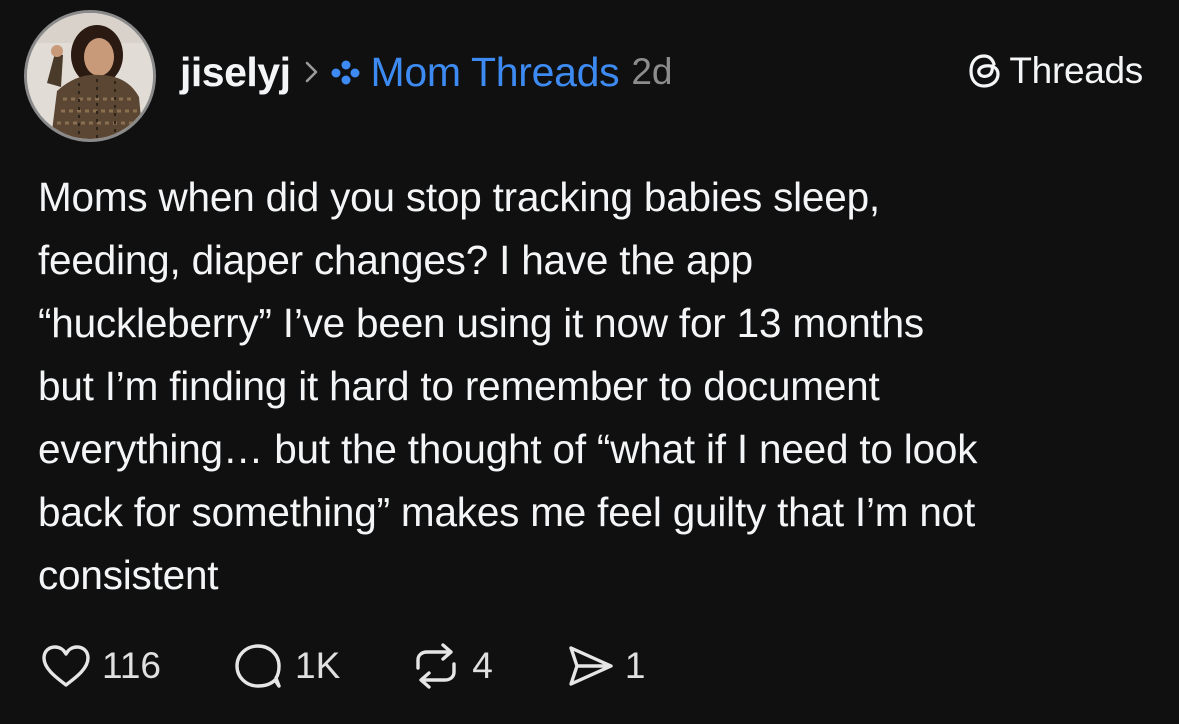 This screenshot has height=724, width=1179. Describe the element at coordinates (396, 260) in the screenshot. I see `post-line: feeding, diaper changes? I have the app` at that location.